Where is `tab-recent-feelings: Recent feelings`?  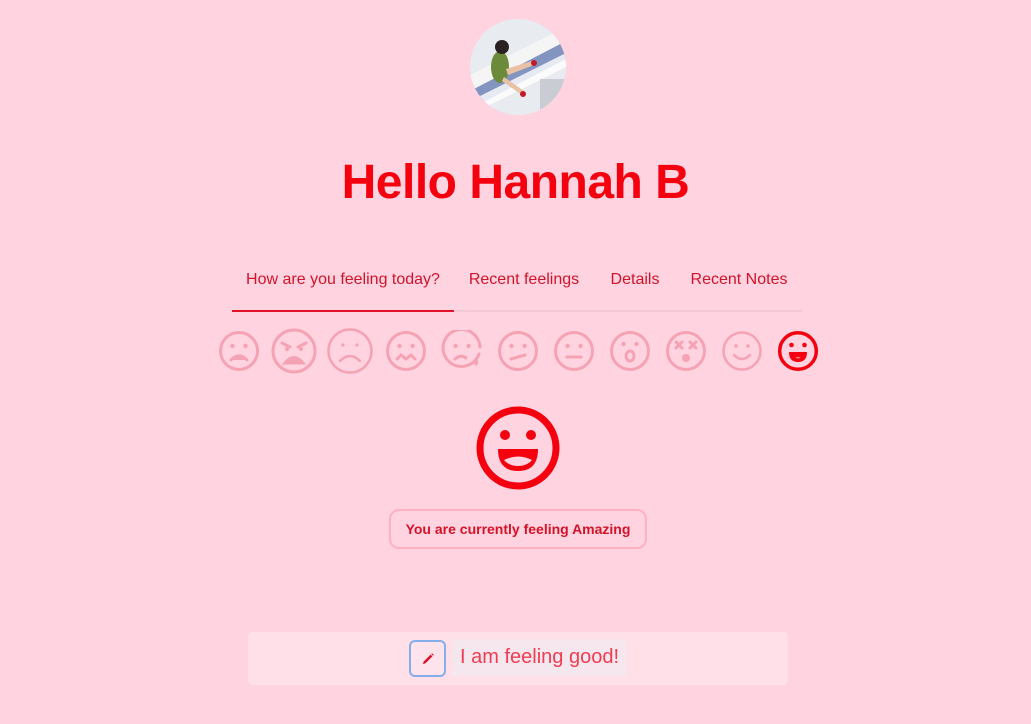
tab-recent-feelings: Recent feelings is located at coordinates (524, 280).